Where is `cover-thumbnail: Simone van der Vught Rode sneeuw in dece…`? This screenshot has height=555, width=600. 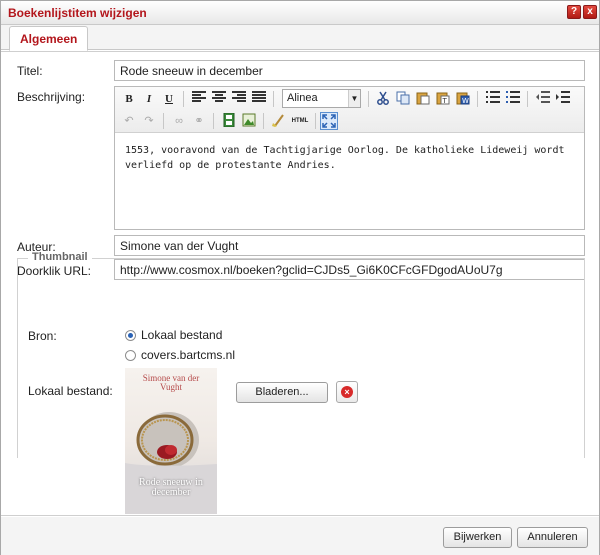 cover-thumbnail: Simone van der Vught Rode sneeuw in dece… is located at coordinates (171, 441).